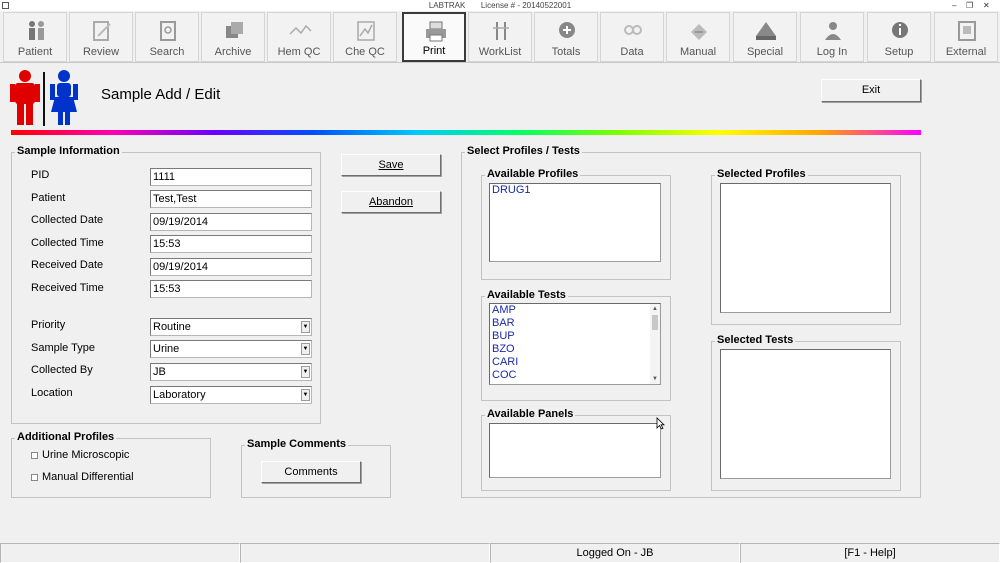 The image size is (1000, 563). I want to click on list-item: BZO, so click(575, 349).